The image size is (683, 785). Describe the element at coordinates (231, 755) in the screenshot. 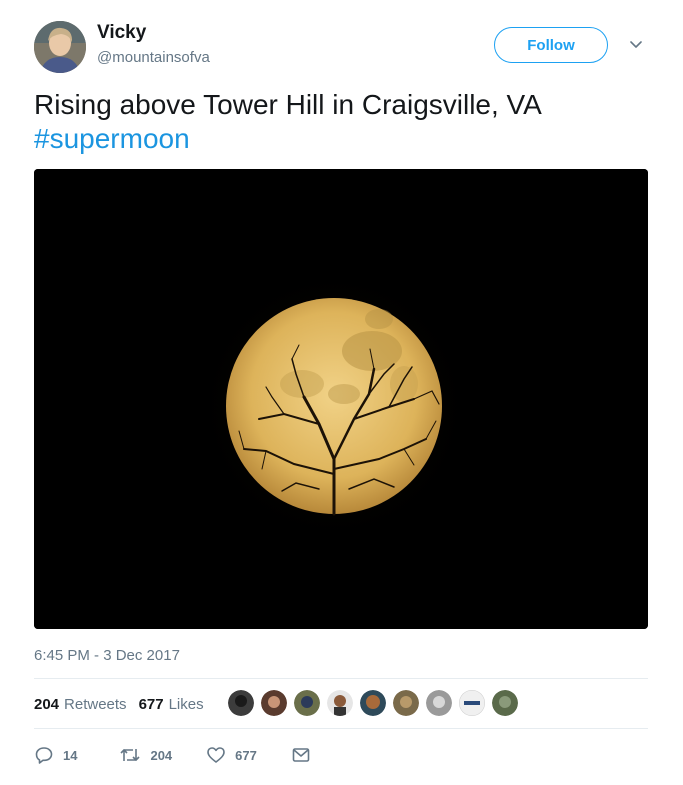

I see `like-button: 677` at that location.